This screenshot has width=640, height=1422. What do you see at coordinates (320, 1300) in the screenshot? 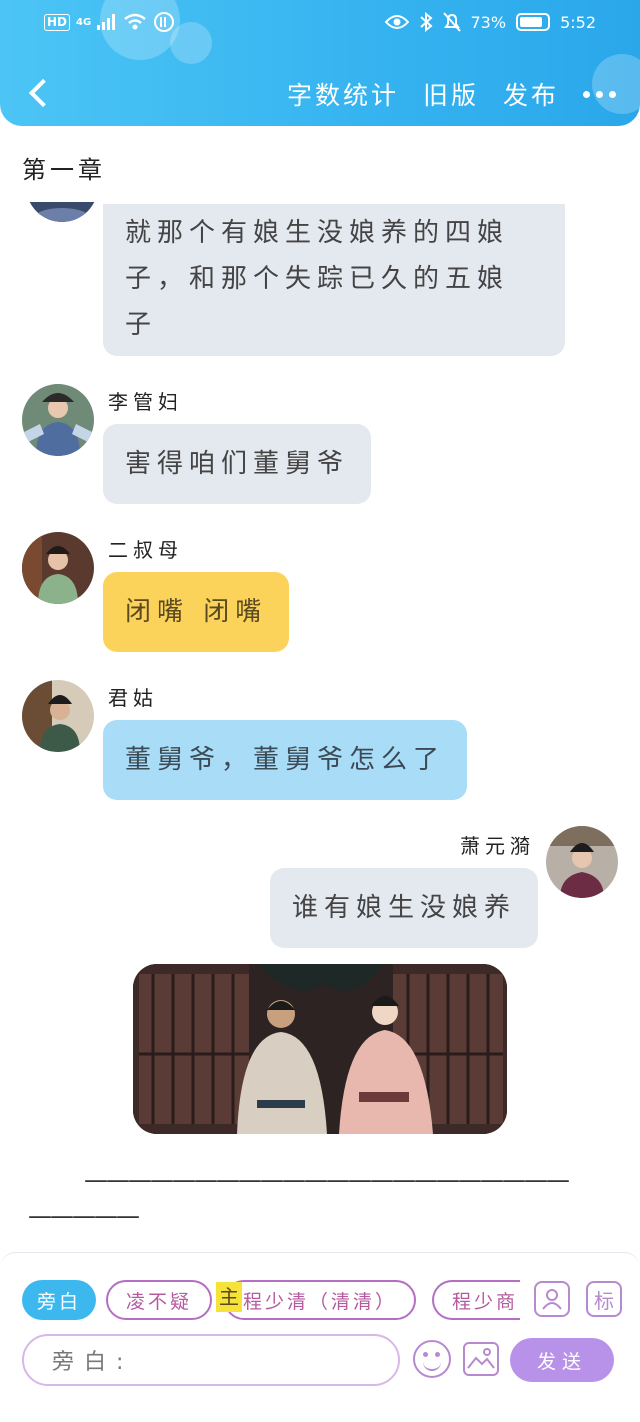
I see `role-chip: 程少清（清清）` at bounding box center [320, 1300].